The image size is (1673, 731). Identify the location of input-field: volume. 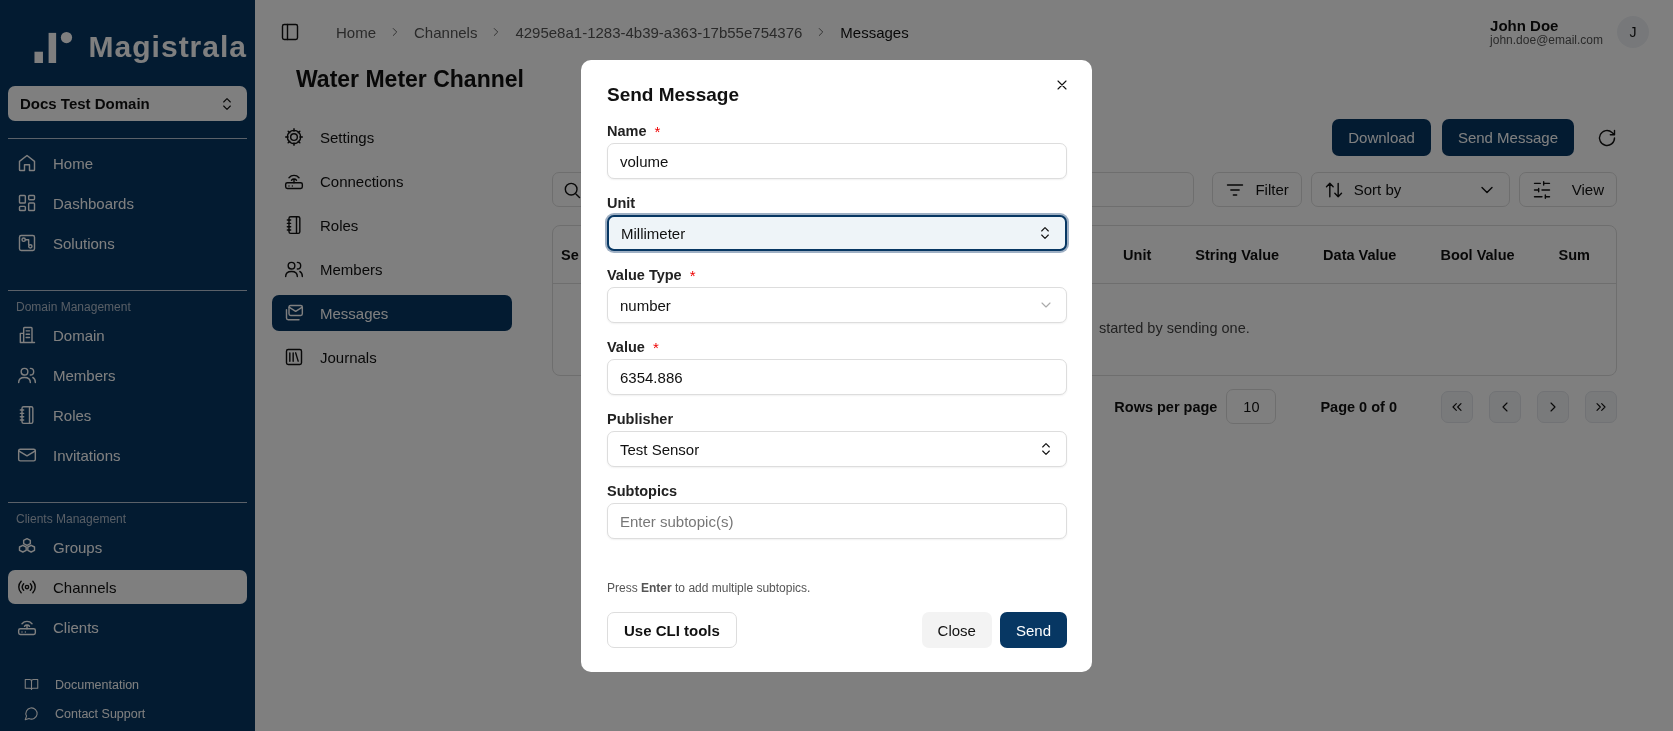
(837, 161).